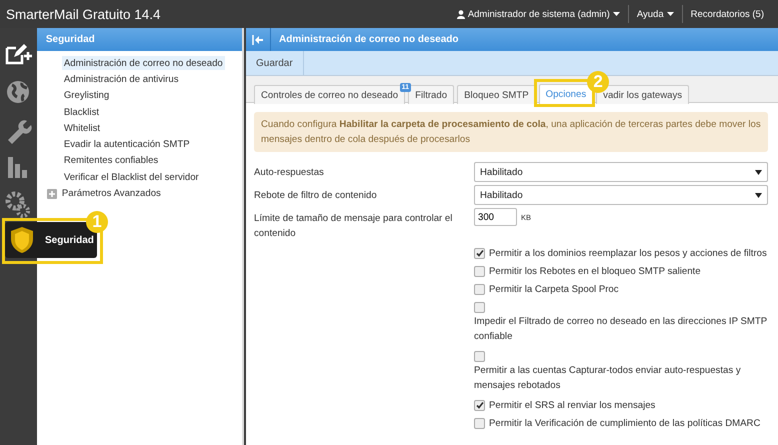 The image size is (778, 445). Describe the element at coordinates (289, 173) in the screenshot. I see `field-label: Auto-respuestas` at that location.